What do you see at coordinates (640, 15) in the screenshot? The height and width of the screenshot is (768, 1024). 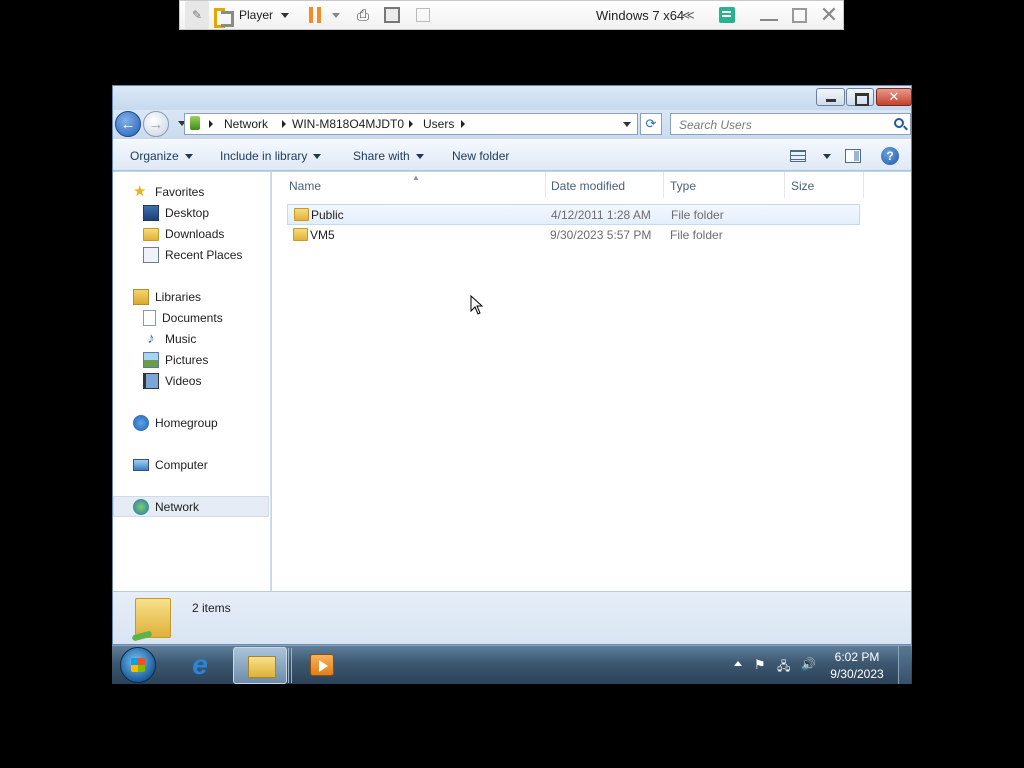 I see `vm-title: Windows 7 x64` at bounding box center [640, 15].